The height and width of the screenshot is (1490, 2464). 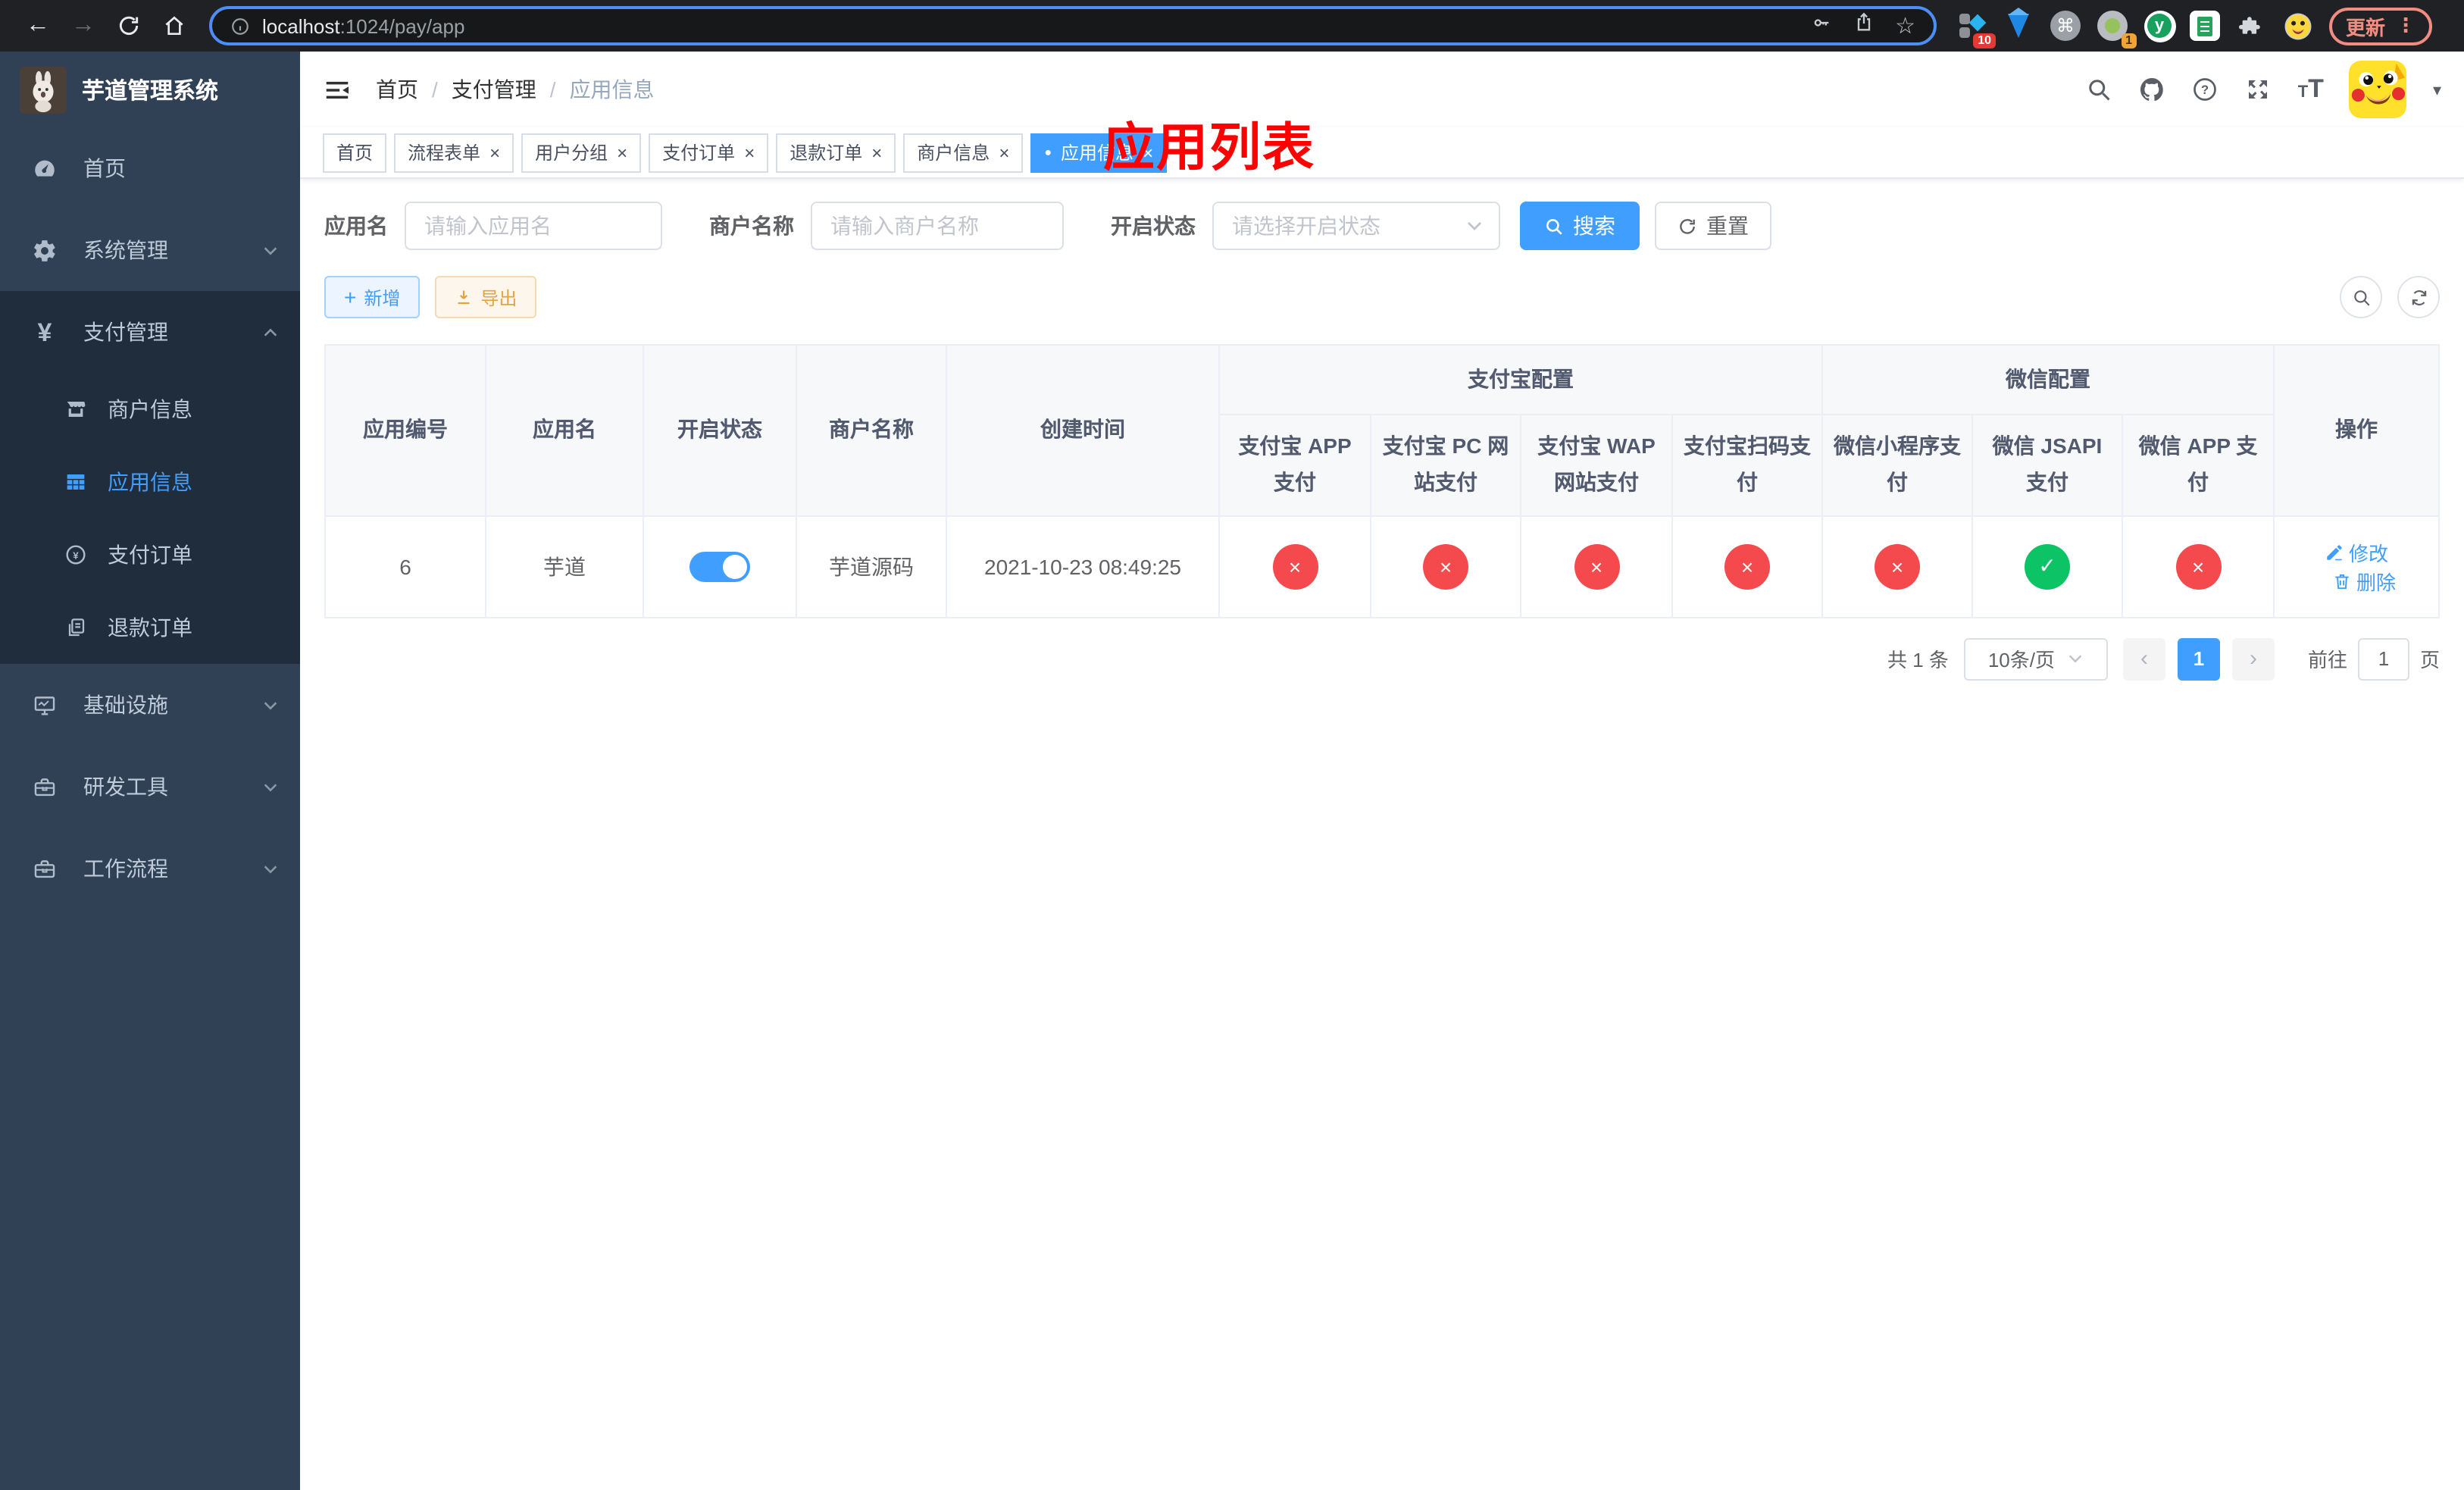 I want to click on toggle-search-button, so click(x=2361, y=297).